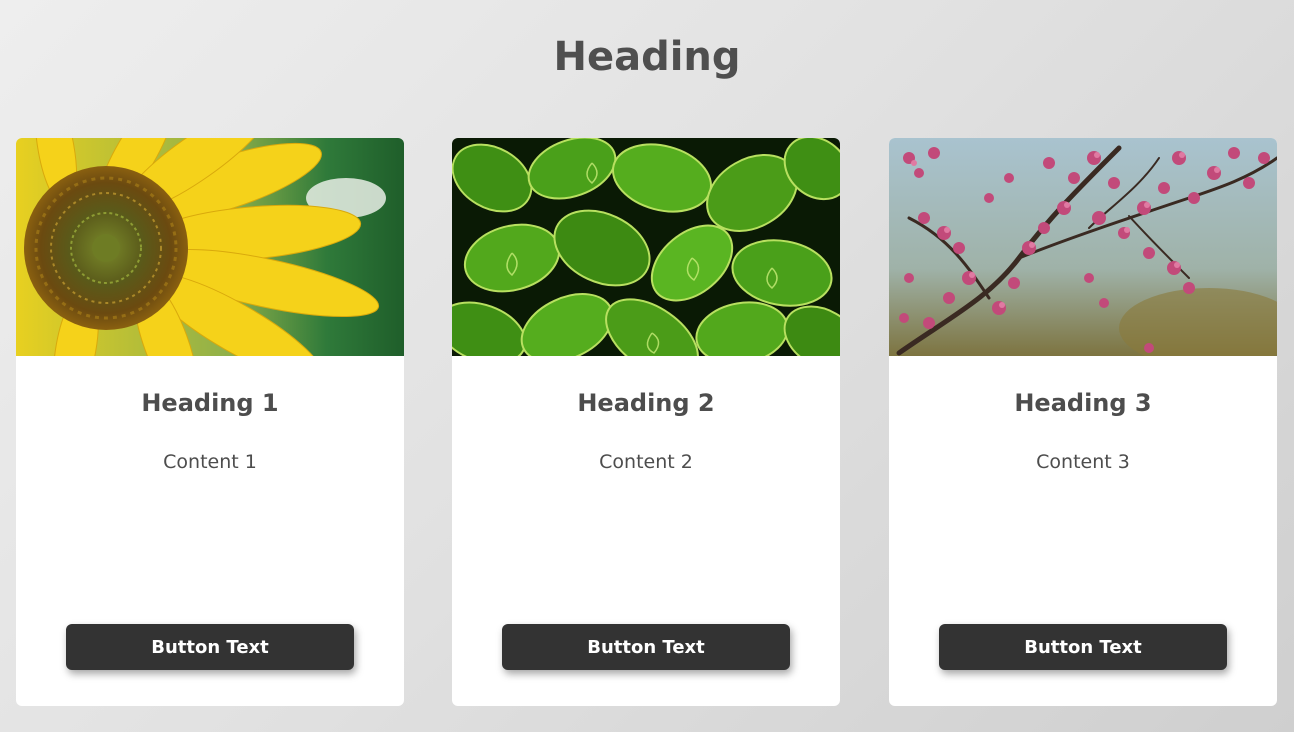  I want to click on card-heading: Heading 1, so click(210, 403).